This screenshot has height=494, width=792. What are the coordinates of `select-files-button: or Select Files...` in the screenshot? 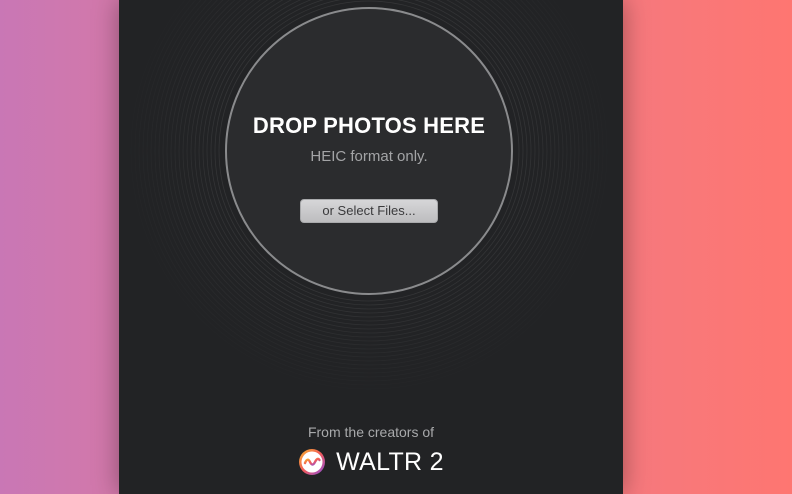 It's located at (369, 211).